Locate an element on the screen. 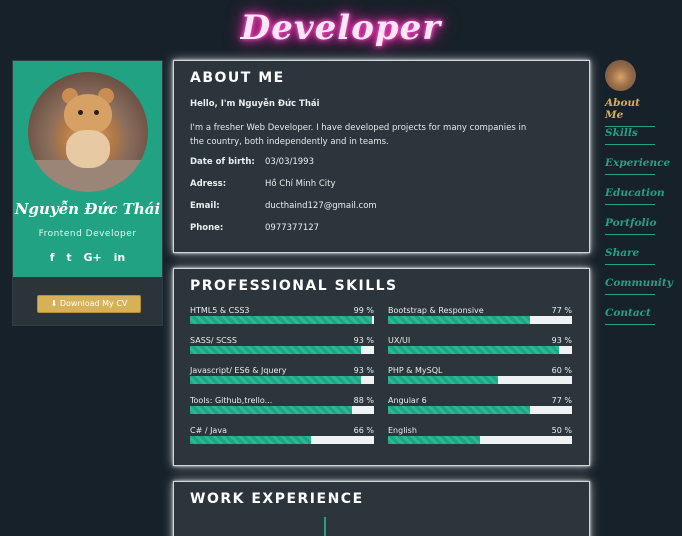 The width and height of the screenshot is (682, 536). nav-item-label: Portfolio is located at coordinates (631, 226).